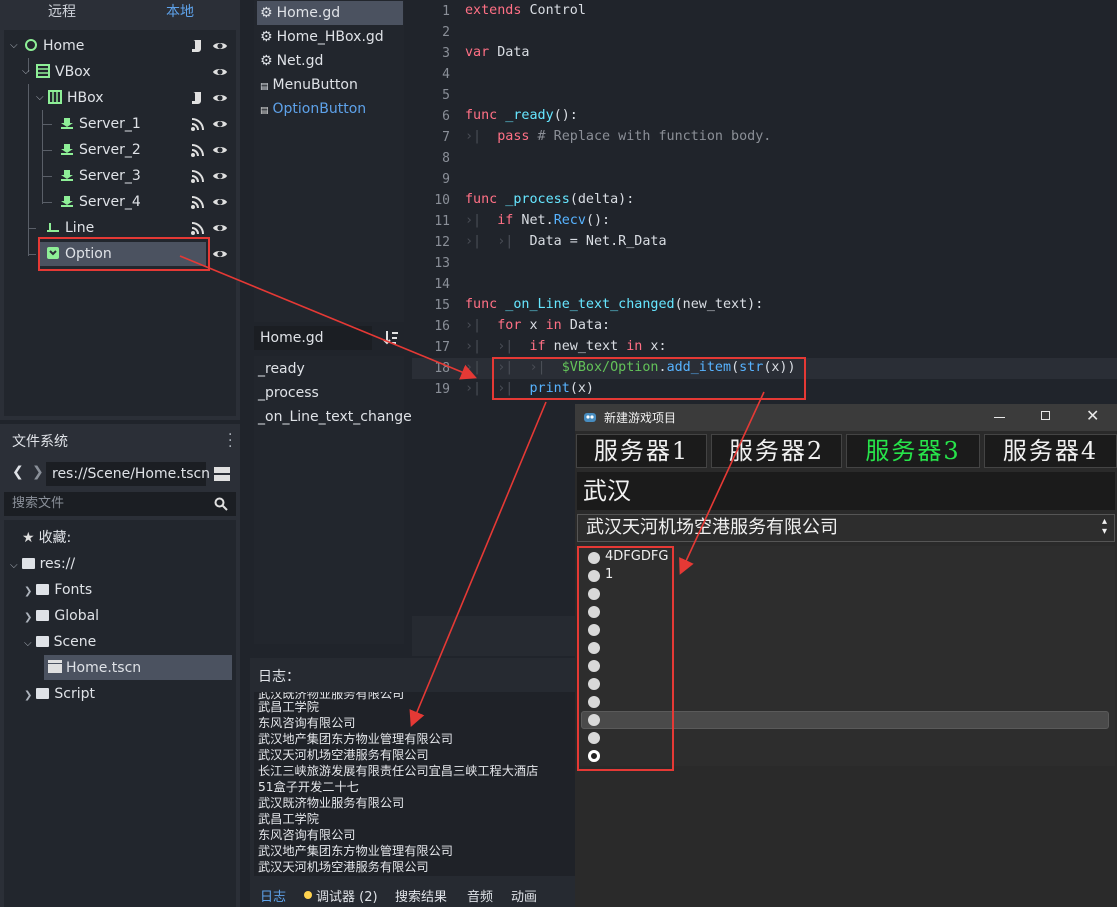 The image size is (1117, 907). What do you see at coordinates (330, 85) in the screenshot?
I see `script-item-menubutton: ▤ MenuButton` at bounding box center [330, 85].